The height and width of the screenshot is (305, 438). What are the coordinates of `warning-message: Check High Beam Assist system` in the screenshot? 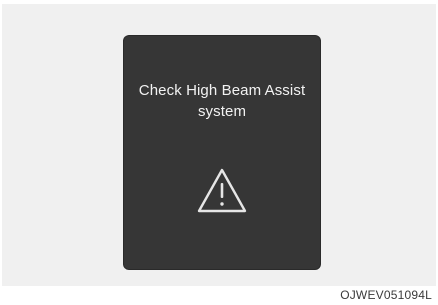 It's located at (222, 101).